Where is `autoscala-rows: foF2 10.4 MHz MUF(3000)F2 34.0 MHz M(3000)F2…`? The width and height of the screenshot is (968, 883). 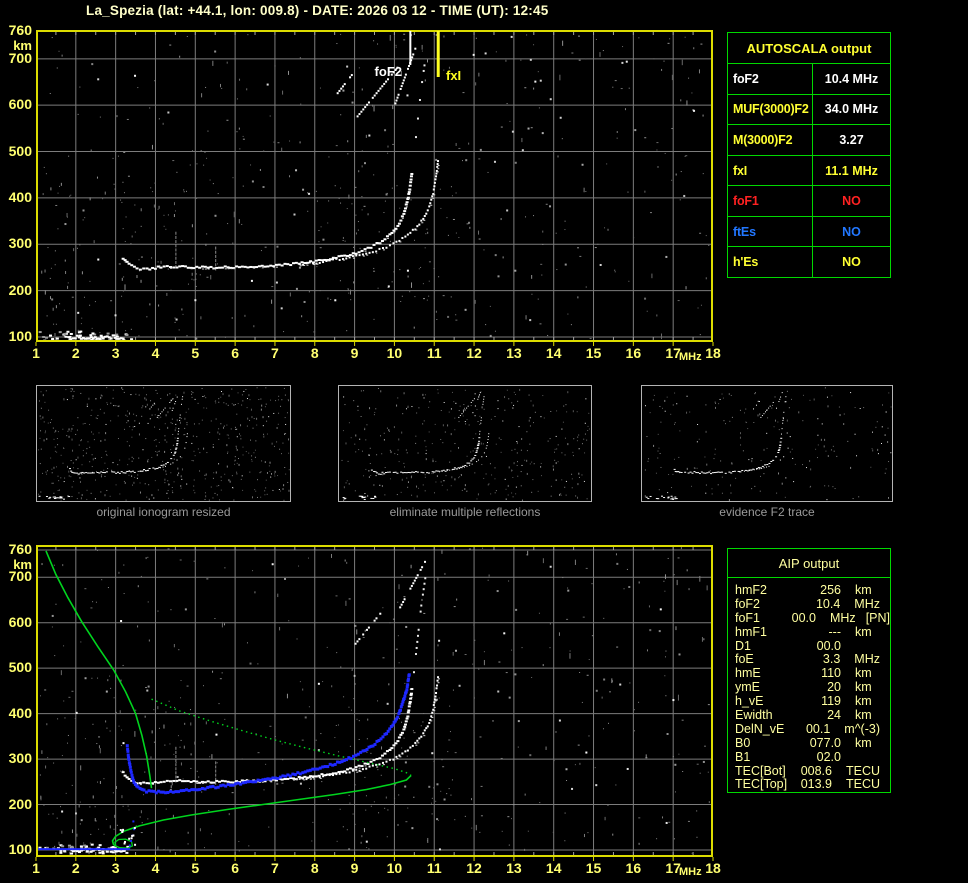 autoscala-rows: foF2 10.4 MHz MUF(3000)F2 34.0 MHz M(3000)F2… is located at coordinates (809, 171).